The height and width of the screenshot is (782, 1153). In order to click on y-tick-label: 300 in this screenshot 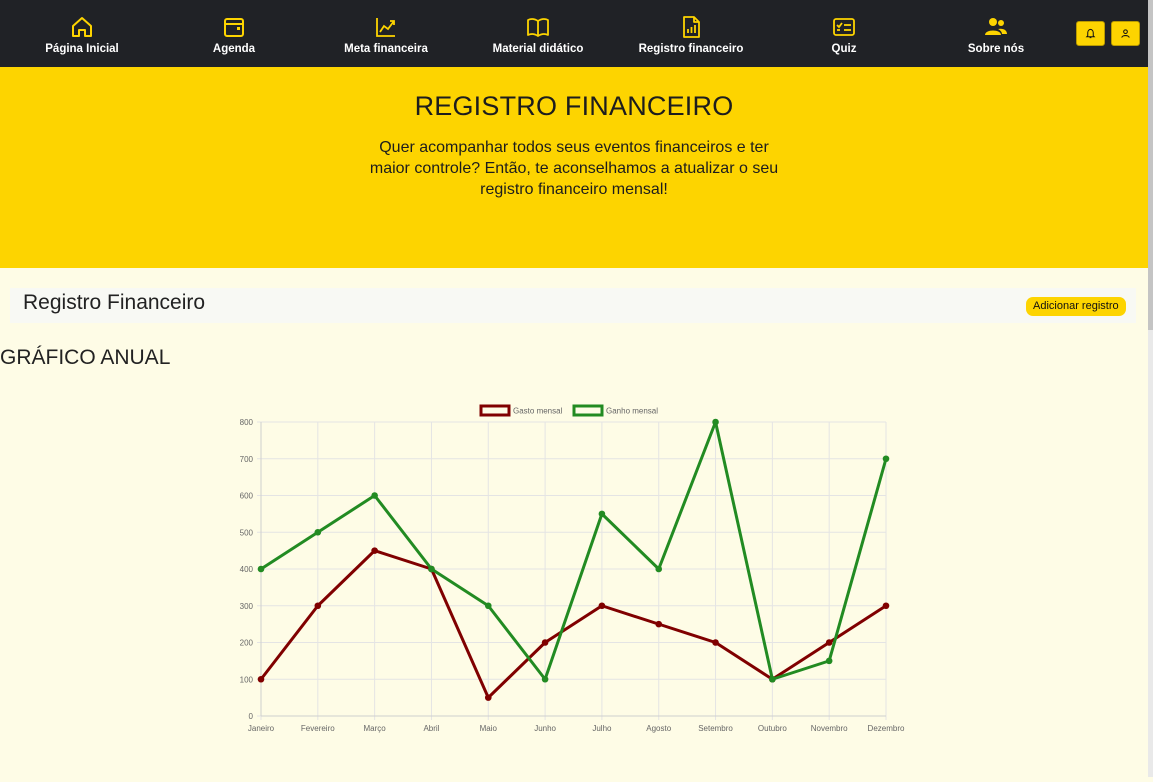, I will do `click(247, 606)`.